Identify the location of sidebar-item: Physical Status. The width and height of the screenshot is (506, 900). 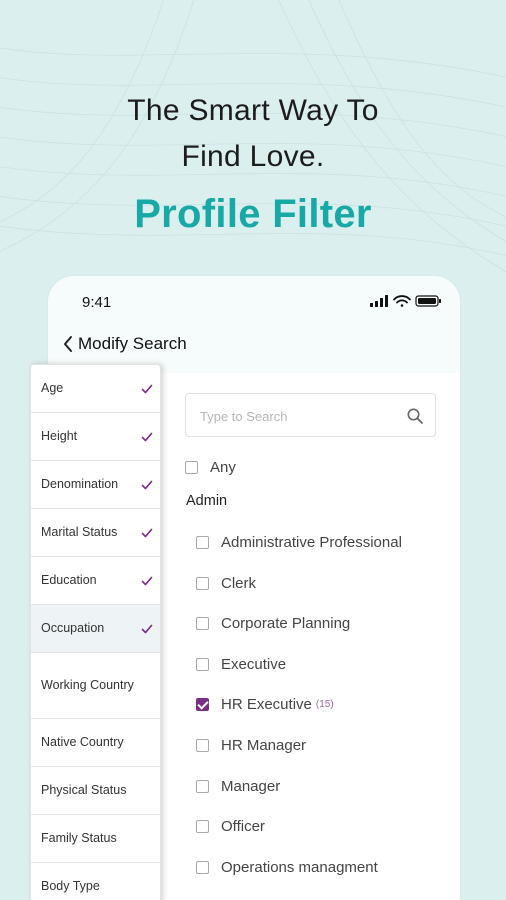
(95, 791).